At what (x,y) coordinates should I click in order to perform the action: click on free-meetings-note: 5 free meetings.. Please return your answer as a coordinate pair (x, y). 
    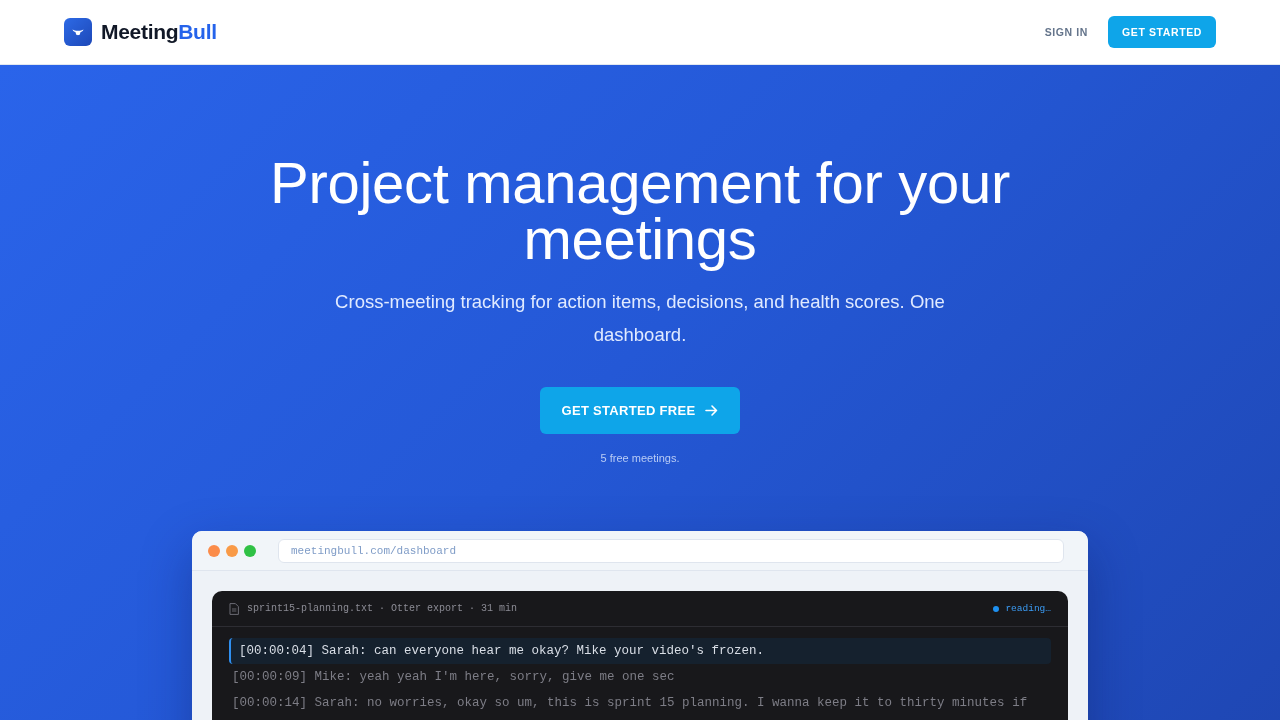
    Looking at the image, I should click on (640, 458).